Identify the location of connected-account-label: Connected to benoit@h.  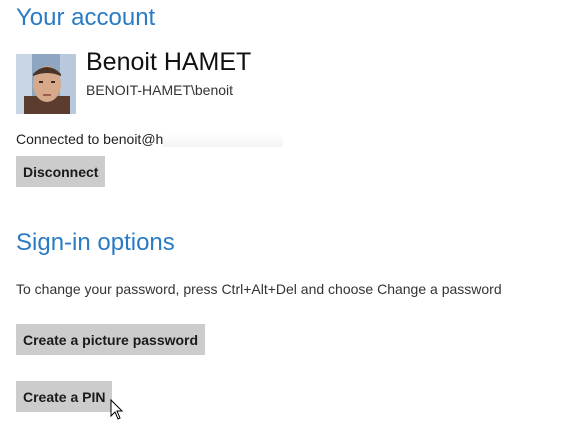
(90, 139).